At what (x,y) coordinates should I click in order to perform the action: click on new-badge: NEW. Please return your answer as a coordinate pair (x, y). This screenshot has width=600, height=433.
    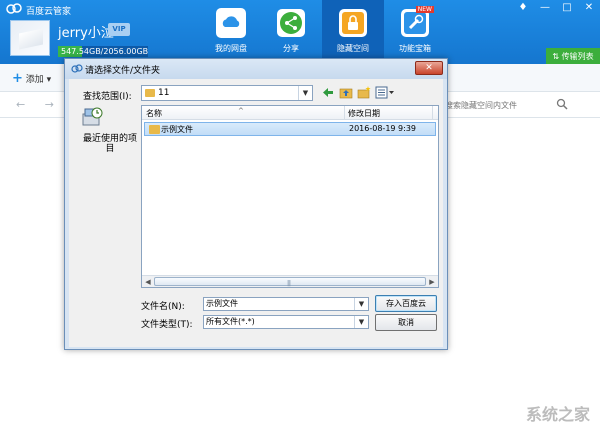
    Looking at the image, I should click on (424, 9).